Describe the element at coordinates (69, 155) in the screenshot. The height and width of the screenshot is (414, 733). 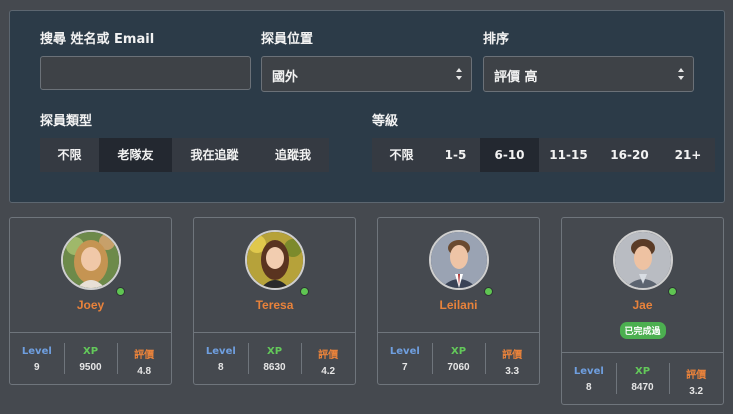
I see `agent-type-option: 不限` at that location.